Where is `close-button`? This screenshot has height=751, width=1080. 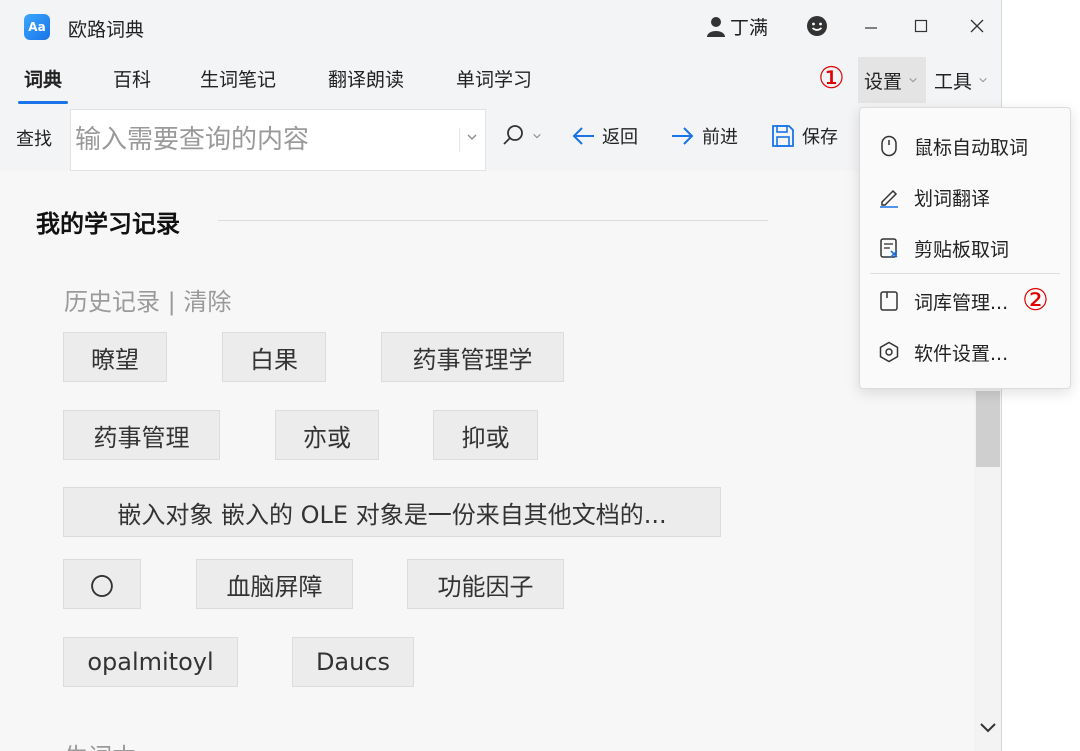
close-button is located at coordinates (977, 26).